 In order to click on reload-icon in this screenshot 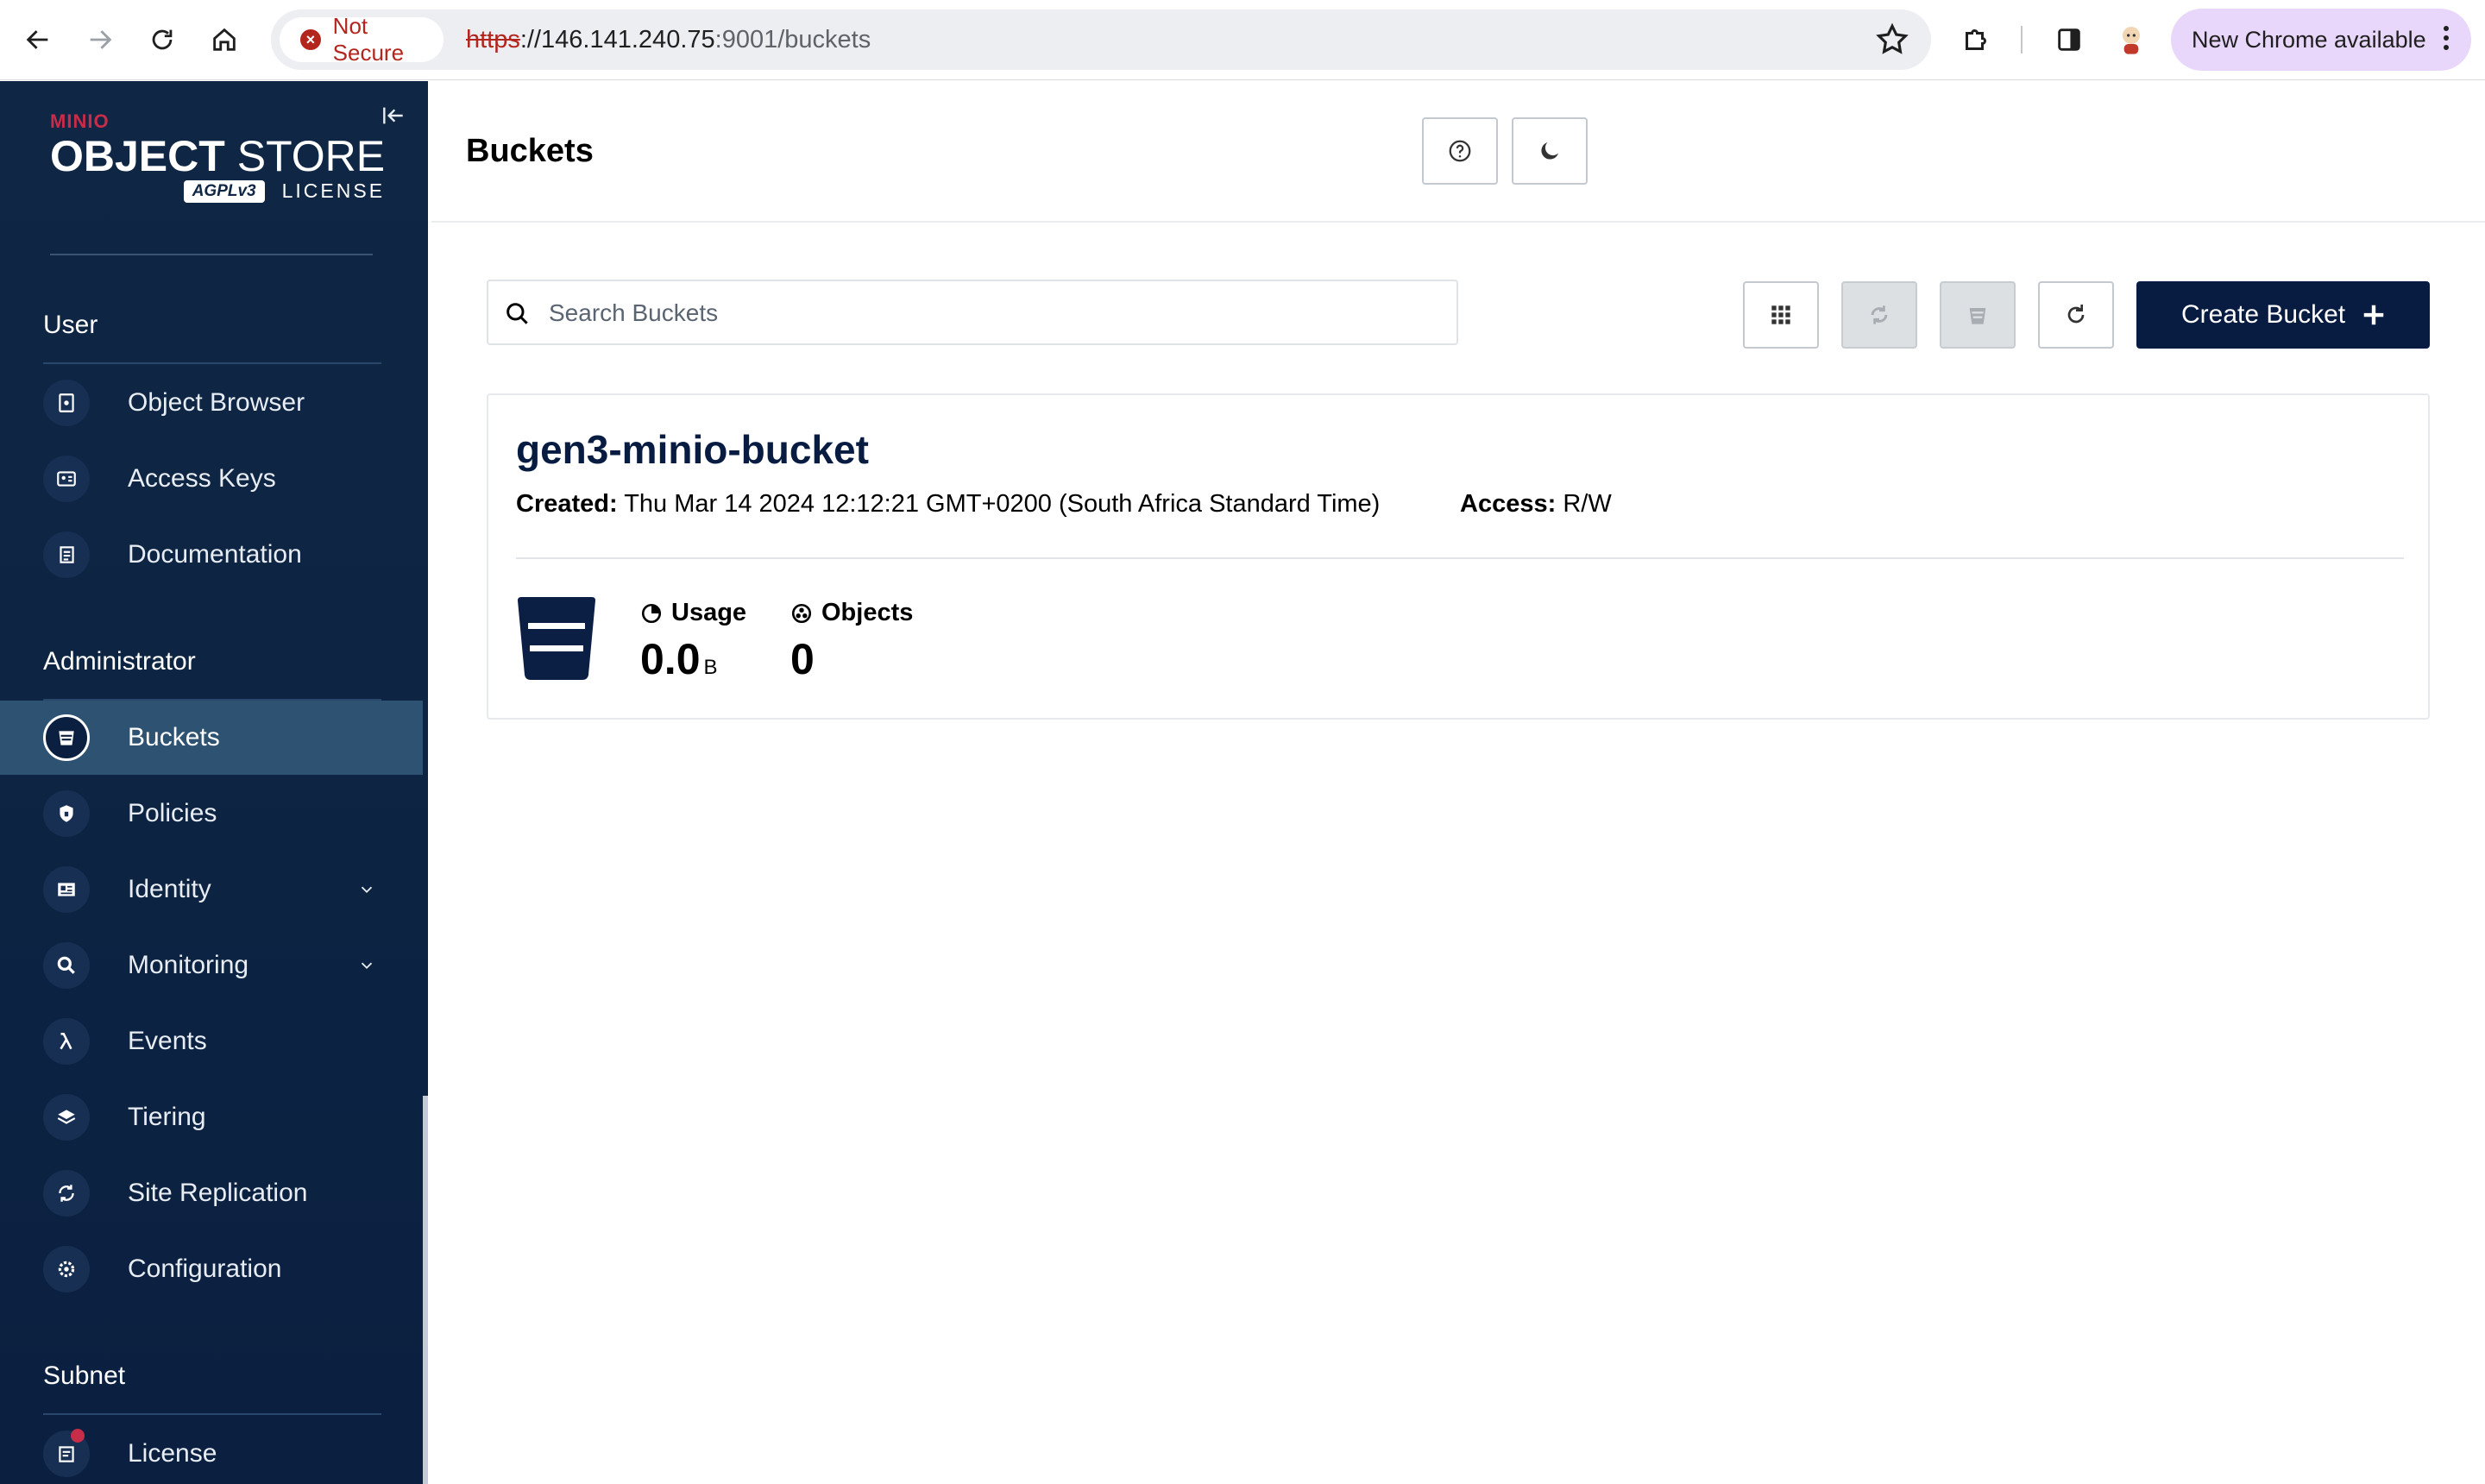, I will do `click(162, 39)`.